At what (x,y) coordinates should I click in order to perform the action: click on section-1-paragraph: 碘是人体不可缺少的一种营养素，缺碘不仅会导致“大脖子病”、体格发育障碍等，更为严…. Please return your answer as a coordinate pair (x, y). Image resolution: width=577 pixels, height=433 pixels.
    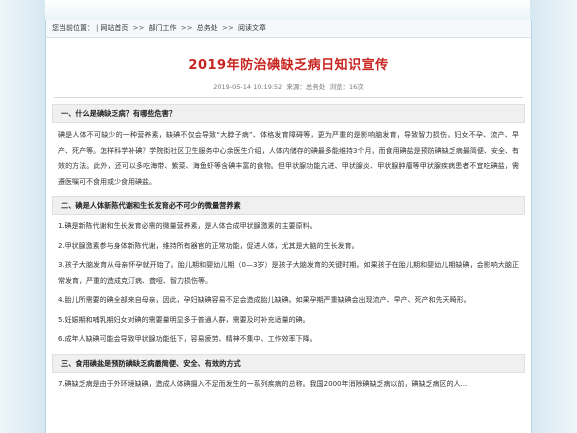
    Looking at the image, I should click on (288, 158).